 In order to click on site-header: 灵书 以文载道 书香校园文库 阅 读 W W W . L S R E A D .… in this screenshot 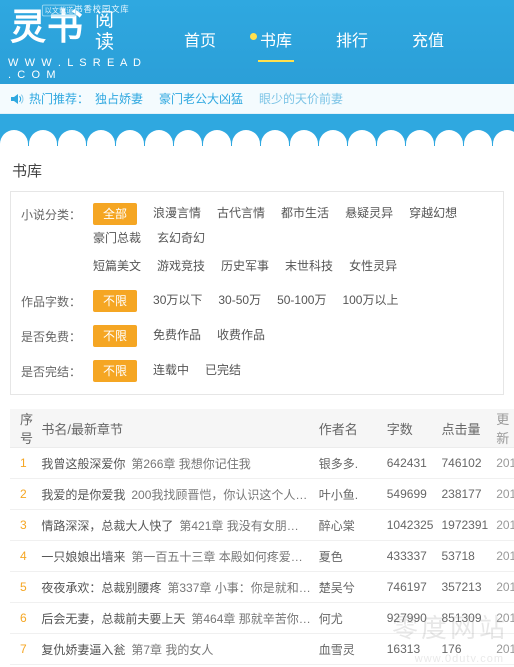, I will do `click(257, 42)`.